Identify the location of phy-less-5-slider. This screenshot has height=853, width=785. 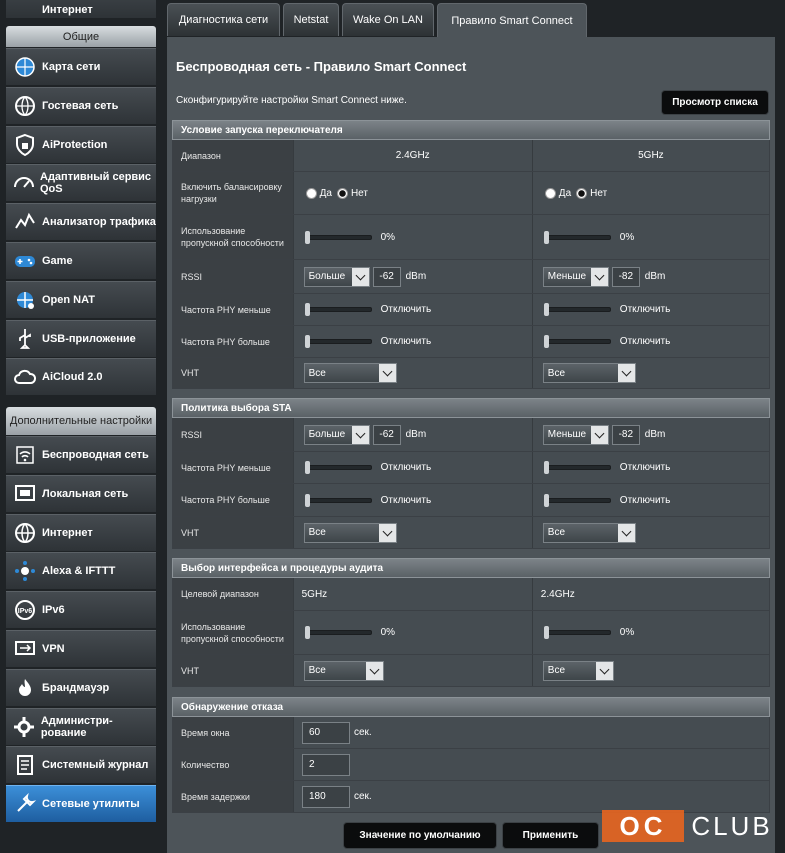
(577, 309).